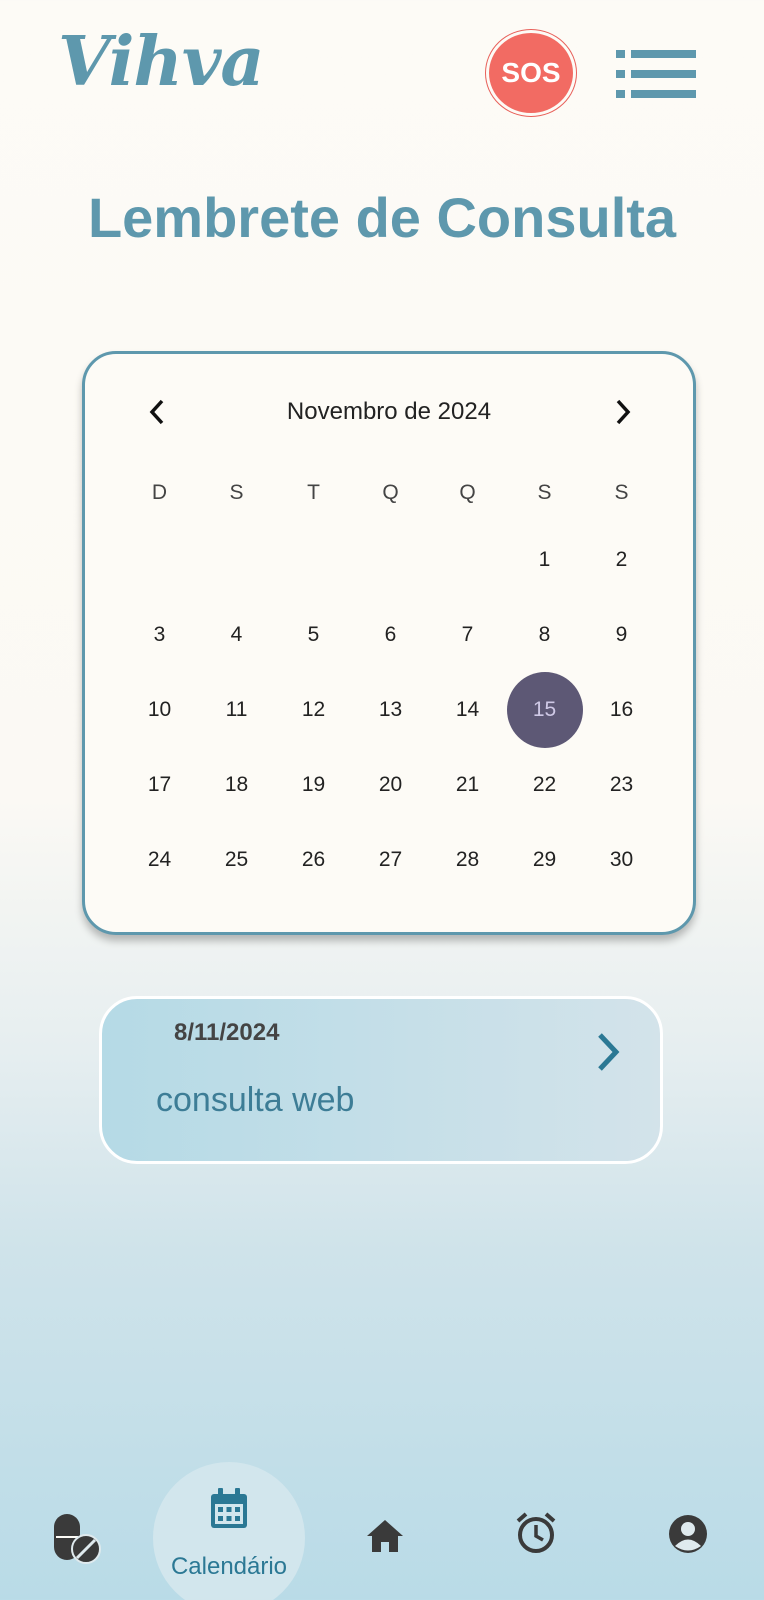 This screenshot has height=1600, width=764. I want to click on pill-icon, so click(77, 1539).